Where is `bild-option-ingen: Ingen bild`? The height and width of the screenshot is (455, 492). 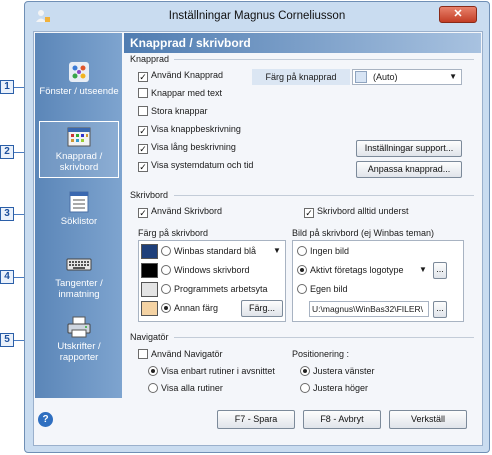
bild-option-ingen: Ingen bild is located at coordinates (323, 251).